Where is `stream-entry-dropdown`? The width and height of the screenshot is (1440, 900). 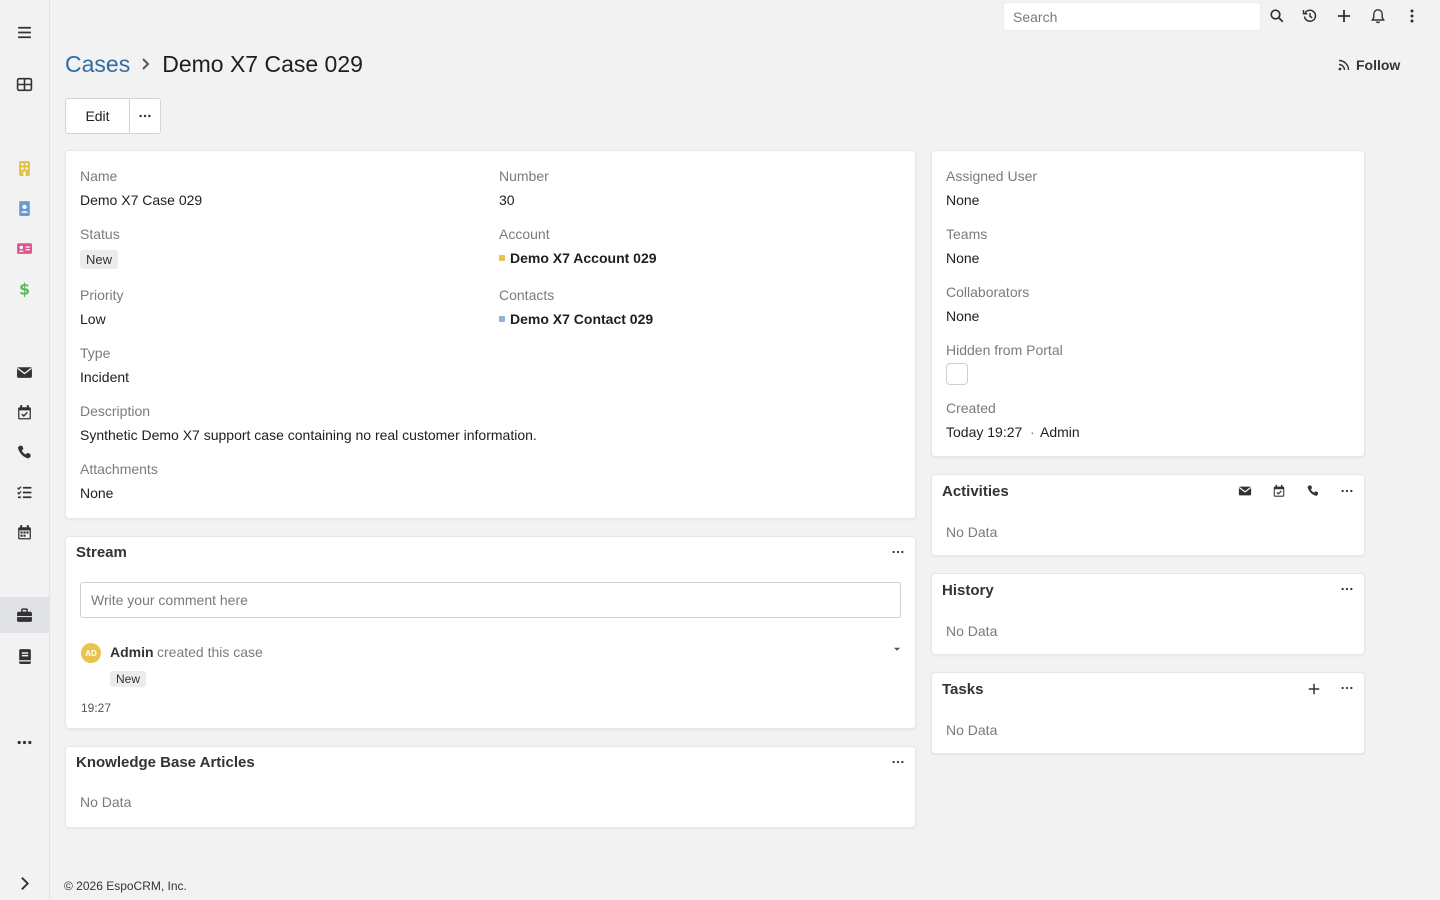 stream-entry-dropdown is located at coordinates (897, 649).